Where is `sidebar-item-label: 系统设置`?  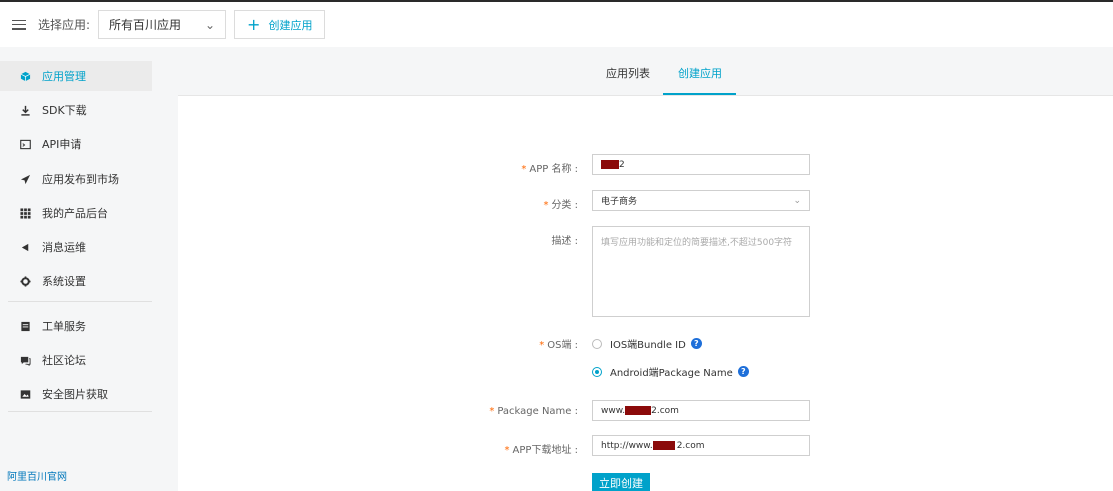
sidebar-item-label: 系统设置 is located at coordinates (64, 281).